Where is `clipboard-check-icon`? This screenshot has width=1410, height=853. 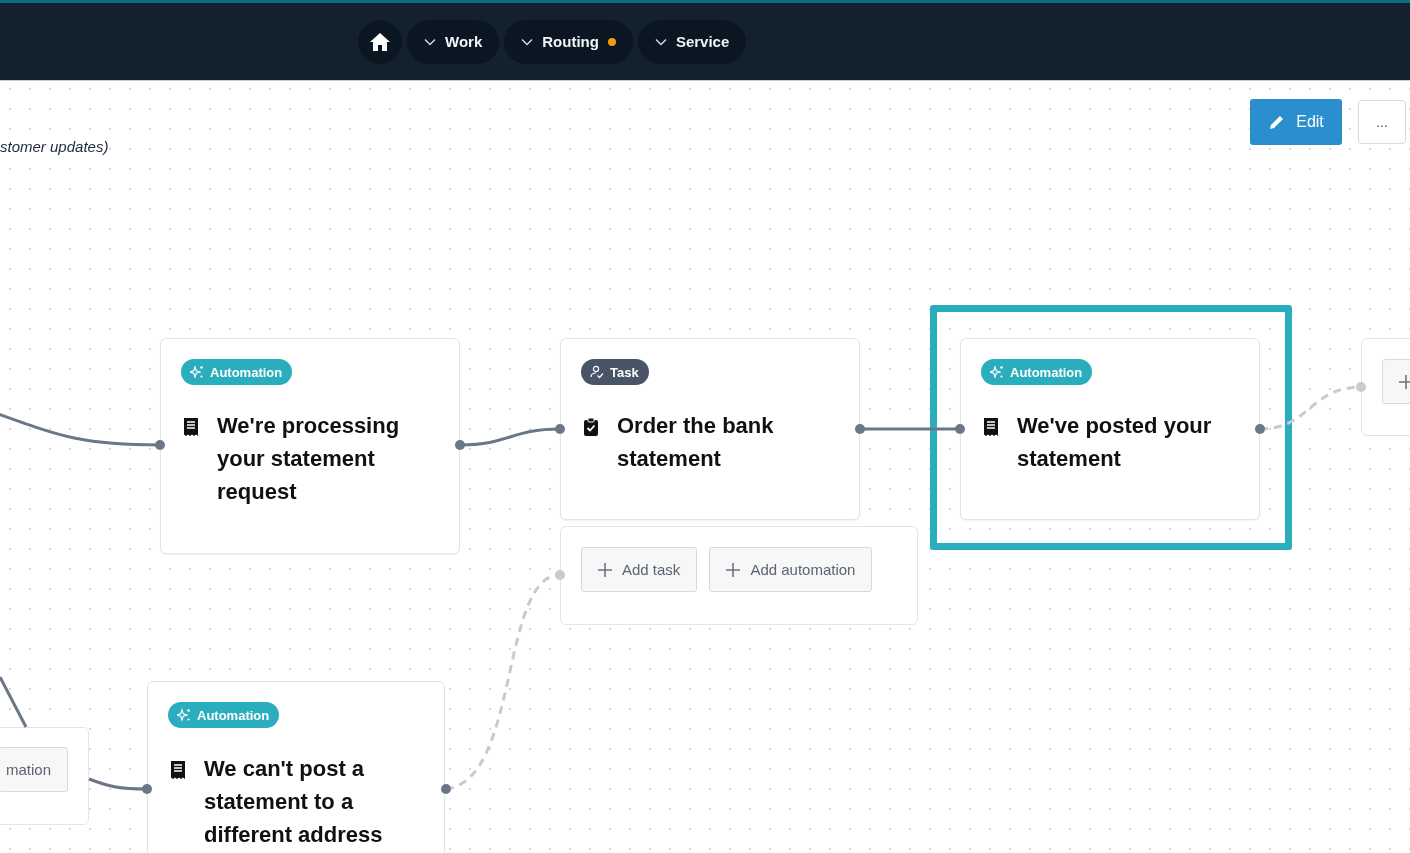
clipboard-check-icon is located at coordinates (591, 427).